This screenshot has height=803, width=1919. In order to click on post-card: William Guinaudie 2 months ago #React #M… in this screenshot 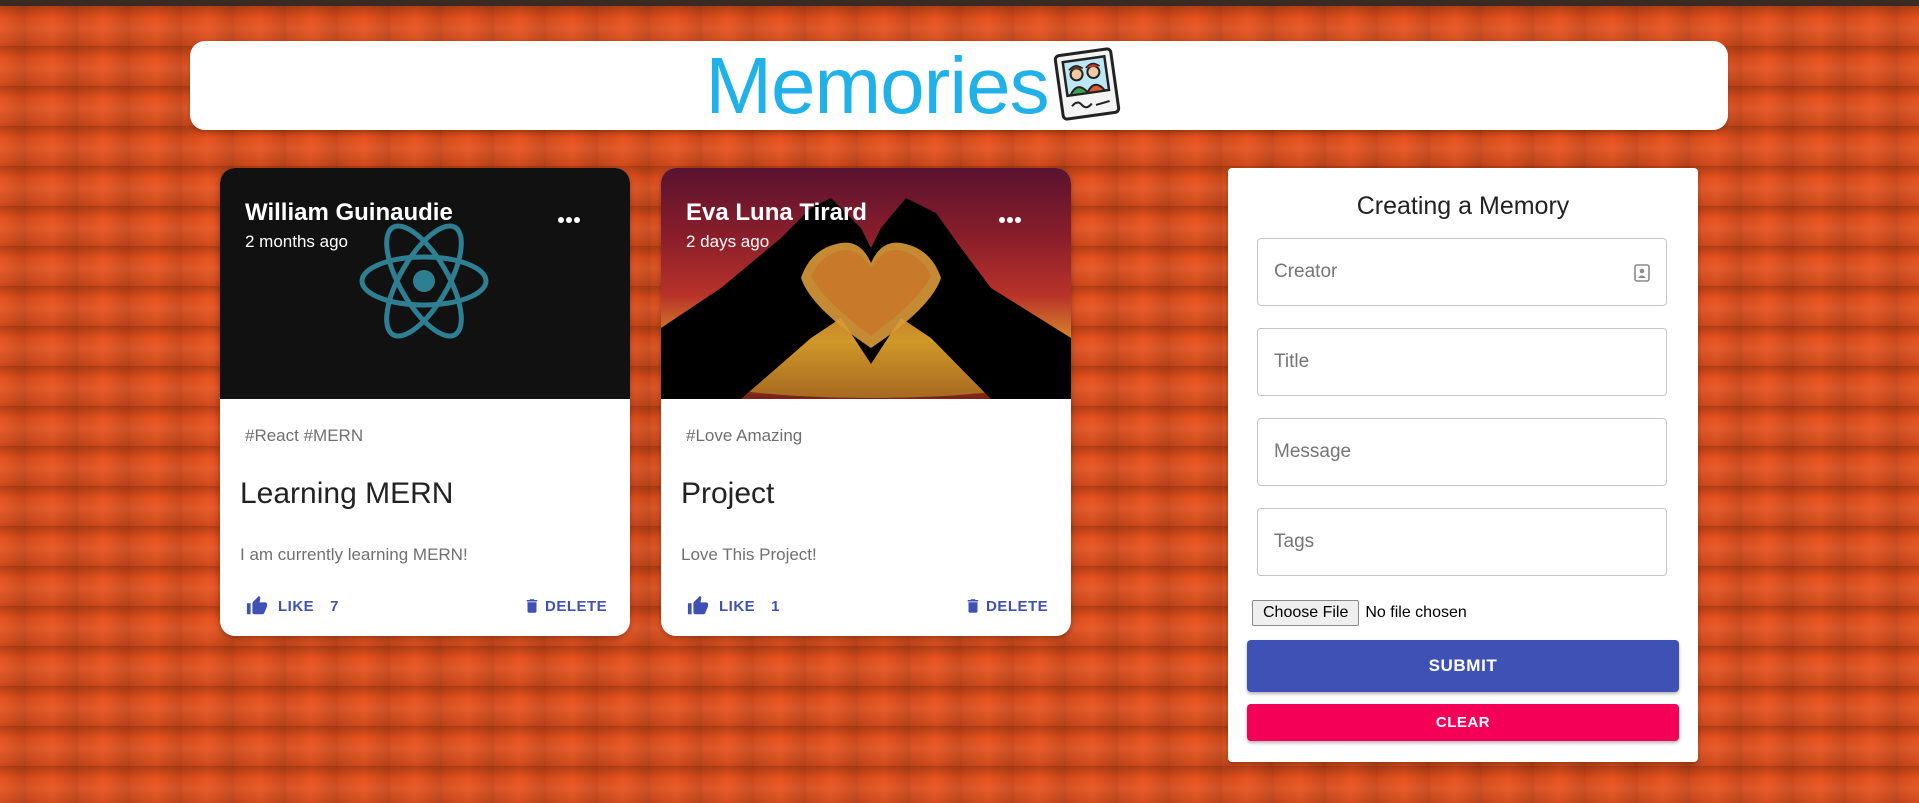, I will do `click(425, 402)`.